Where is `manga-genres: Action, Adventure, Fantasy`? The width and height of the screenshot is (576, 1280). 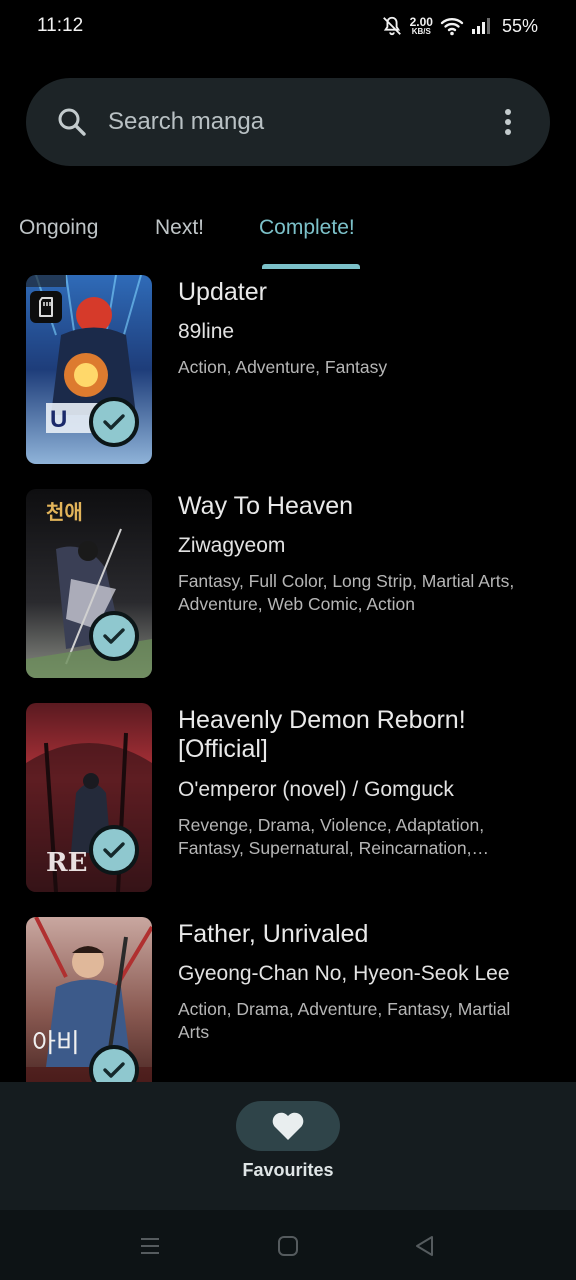
manga-genres: Action, Adventure, Fantasy is located at coordinates (283, 367).